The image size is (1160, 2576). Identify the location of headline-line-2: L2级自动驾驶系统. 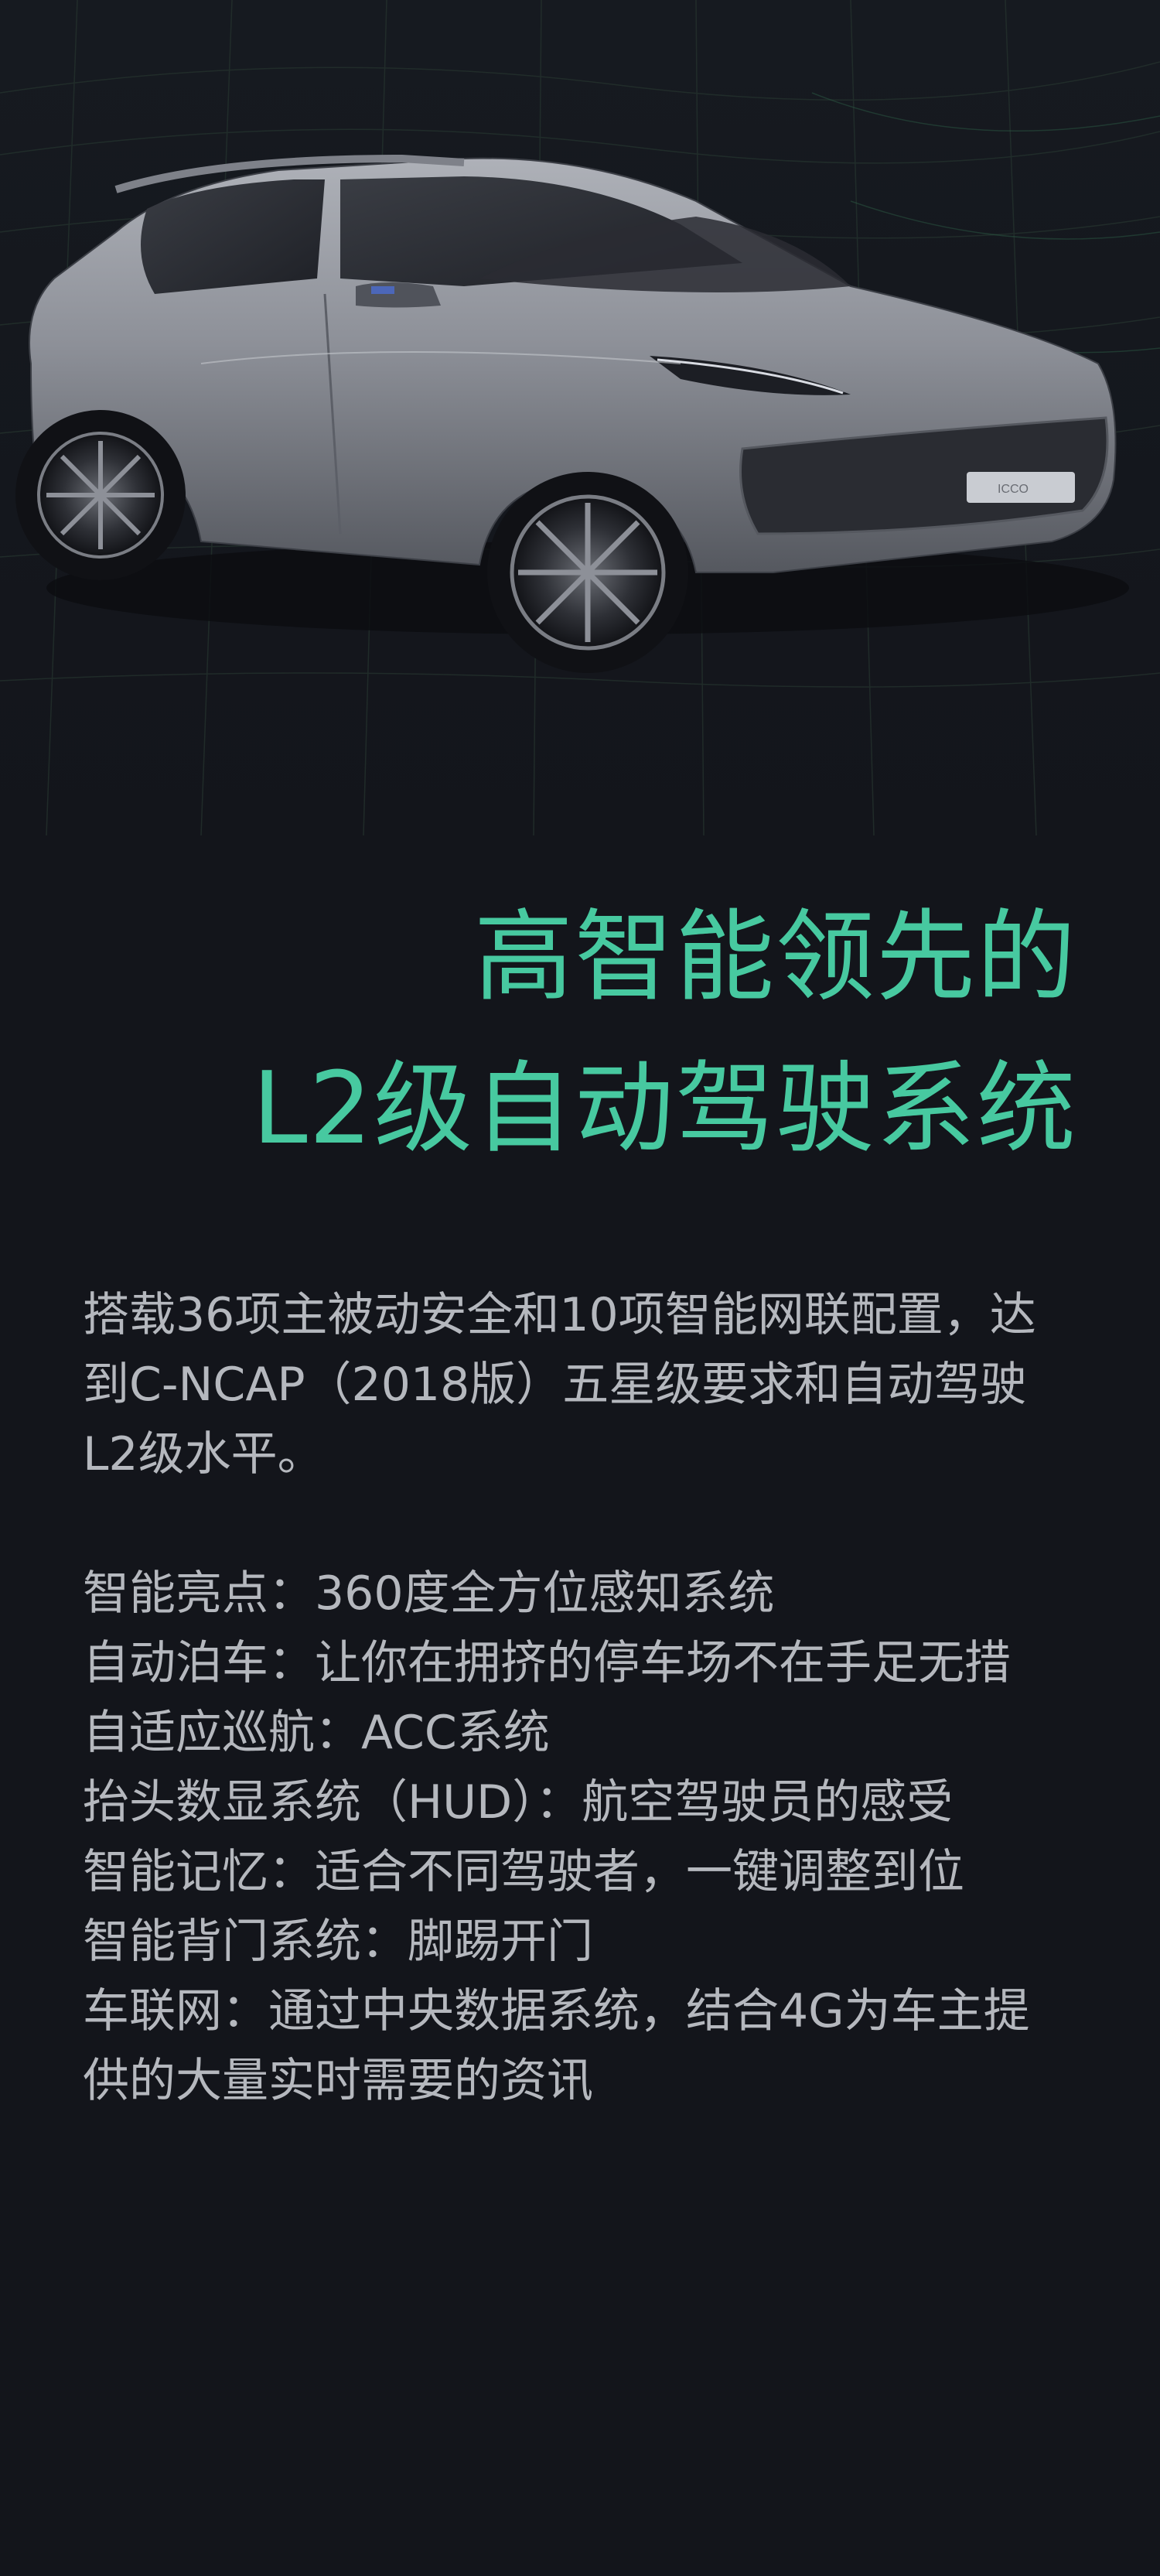
(664, 1109).